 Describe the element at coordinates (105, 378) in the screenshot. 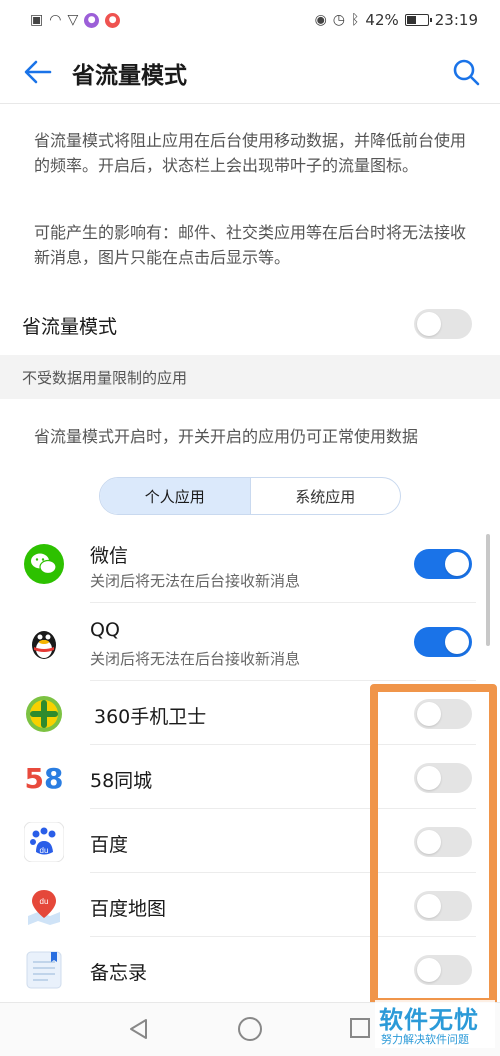

I see `section-title: 不受数据用量限制的应用` at that location.